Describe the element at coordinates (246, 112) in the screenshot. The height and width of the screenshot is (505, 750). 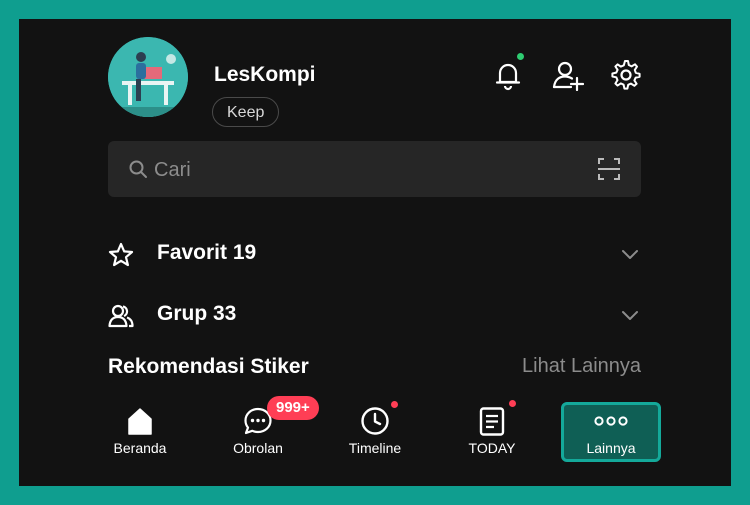
I see `keep-button: Keep` at that location.